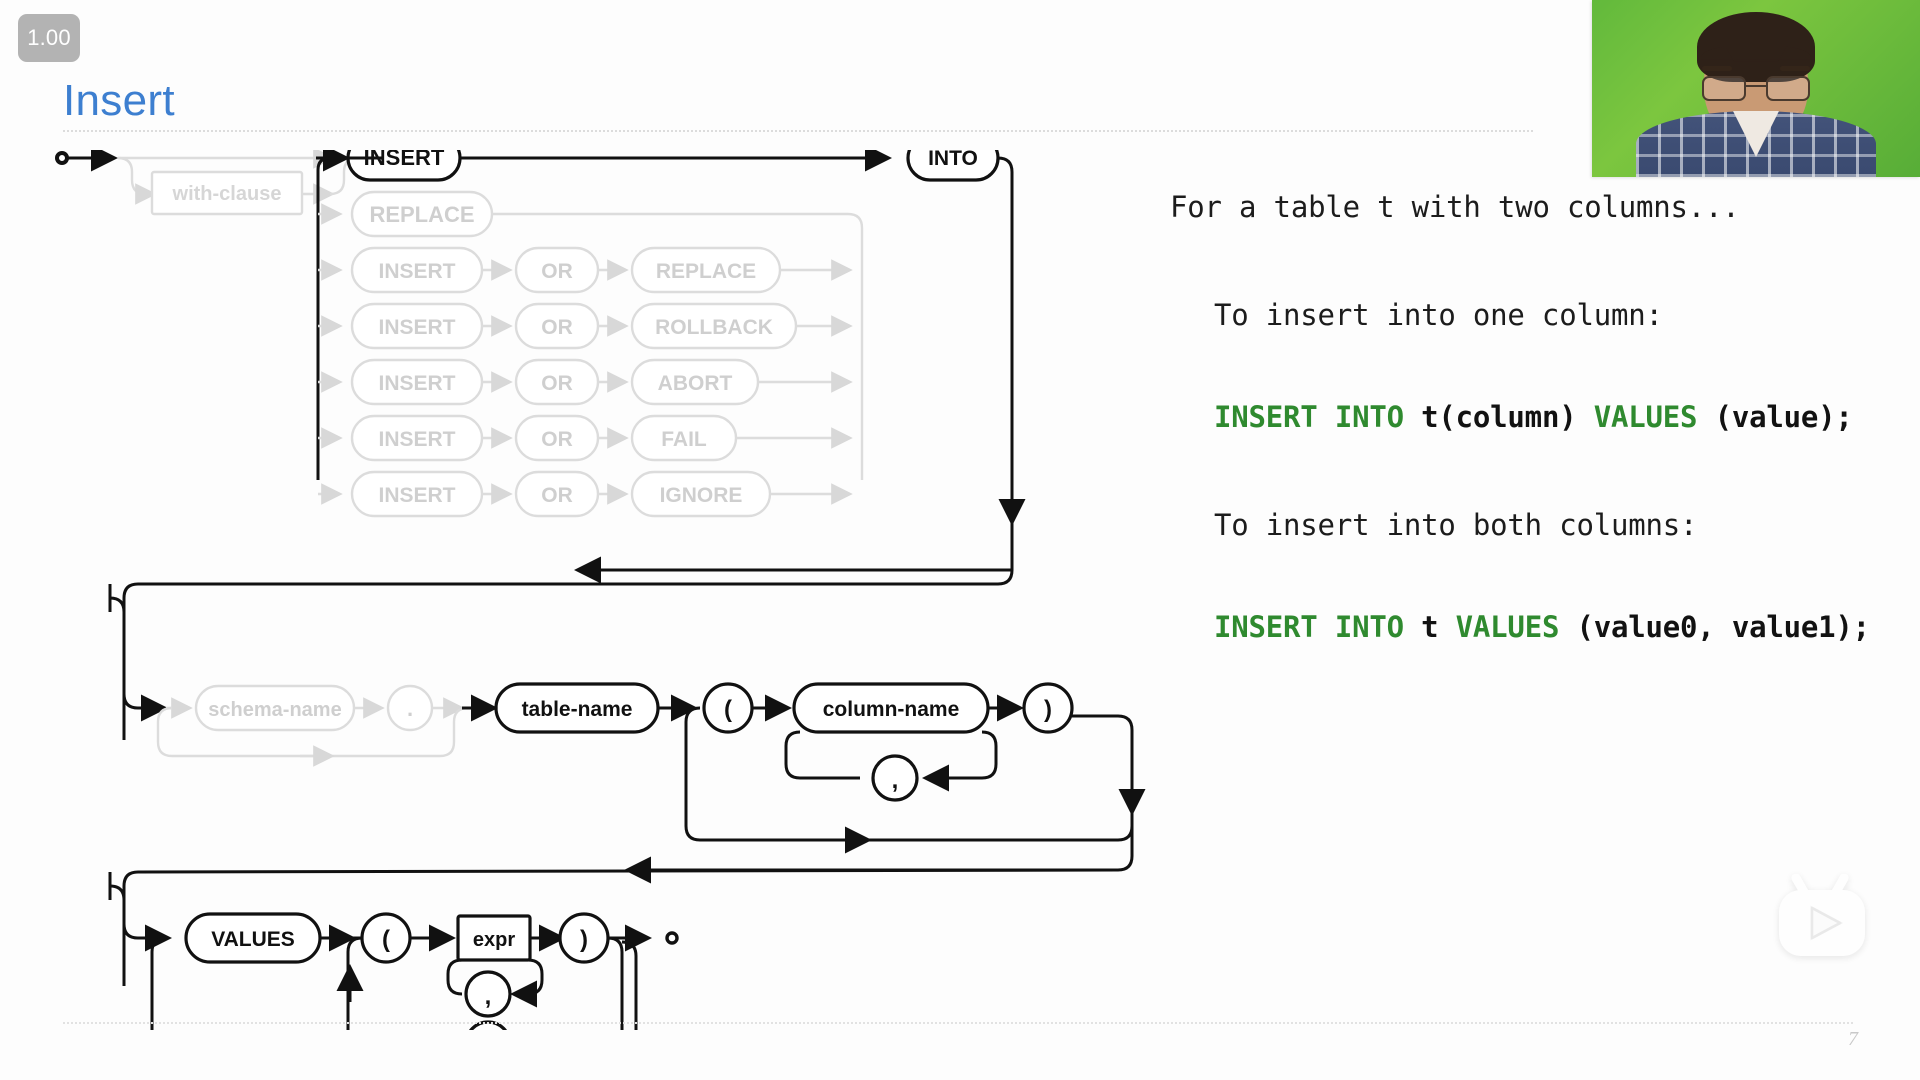 The width and height of the screenshot is (1920, 1080). What do you see at coordinates (728, 709) in the screenshot?
I see `lparen-node-label: (` at bounding box center [728, 709].